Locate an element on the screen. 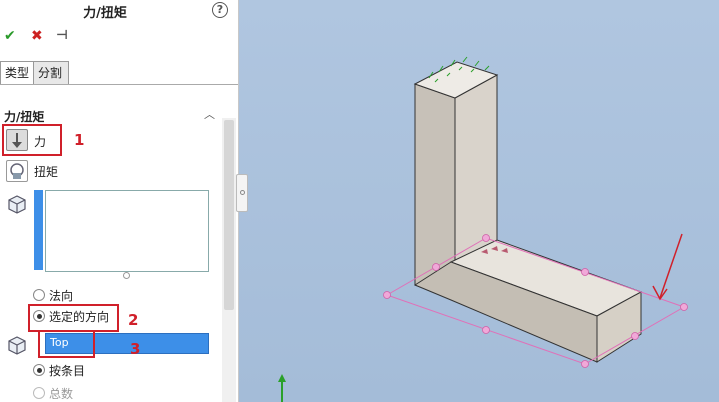 The image size is (719, 402). radio-total is located at coordinates (39, 393).